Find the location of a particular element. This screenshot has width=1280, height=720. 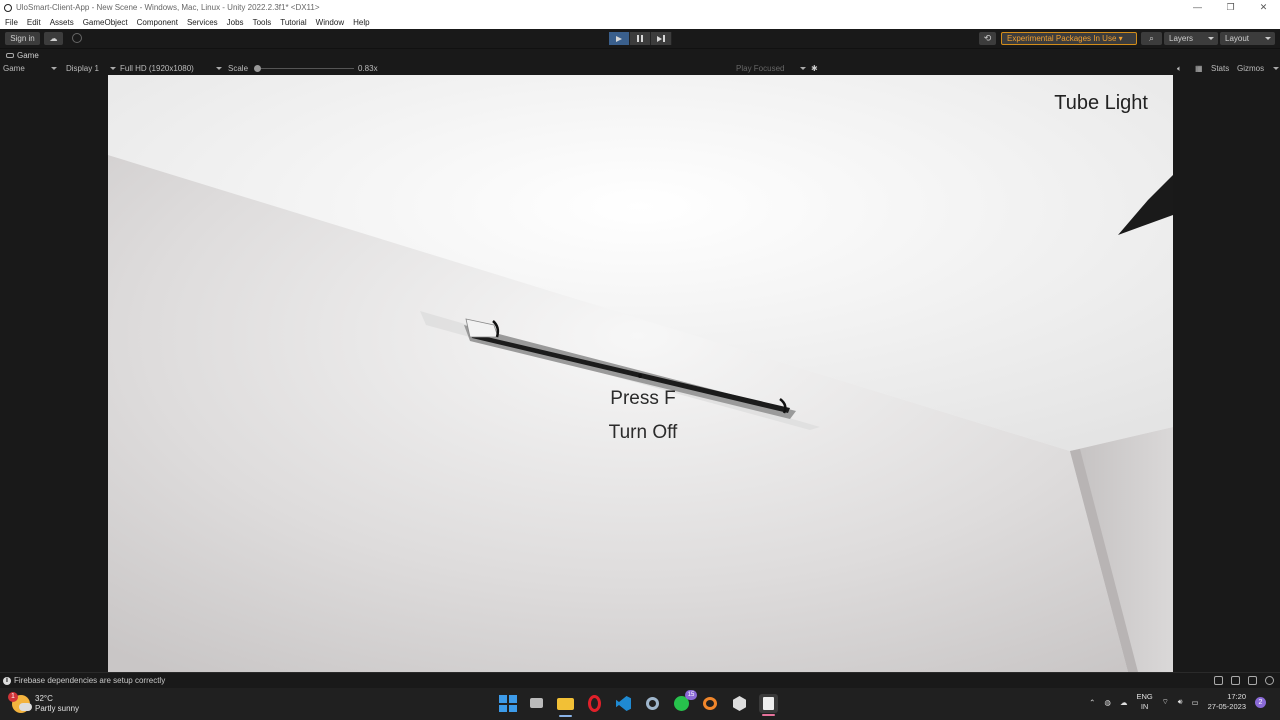

display-label: Display 1 is located at coordinates (82, 68).